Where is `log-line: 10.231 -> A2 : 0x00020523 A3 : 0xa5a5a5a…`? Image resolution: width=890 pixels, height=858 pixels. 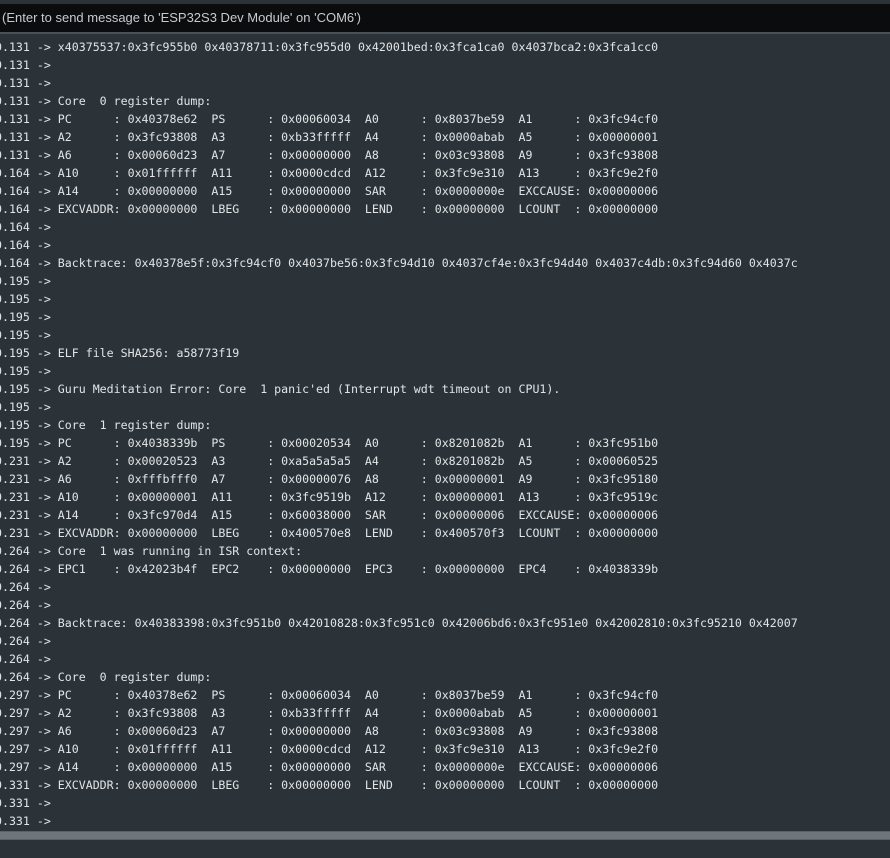
log-line: 10.231 -> A2 : 0x00020523 A3 : 0xa5a5a5a… is located at coordinates (329, 461).